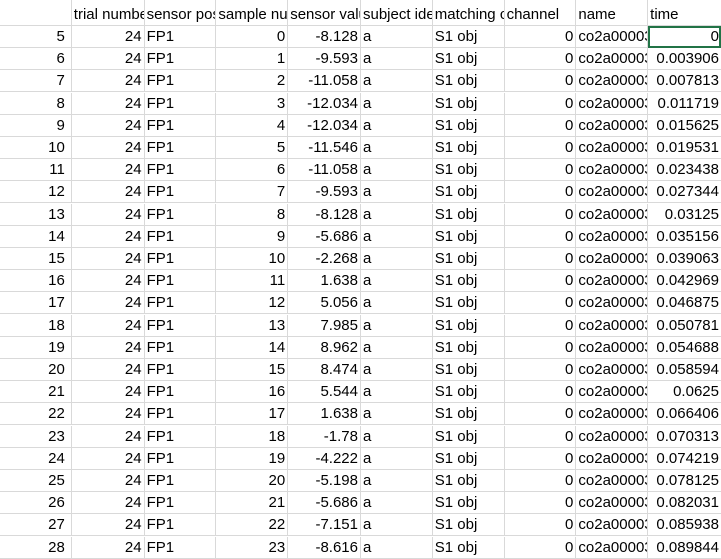 The width and height of the screenshot is (721, 559). What do you see at coordinates (684, 59) in the screenshot?
I see `time-cell: 0.003906` at bounding box center [684, 59].